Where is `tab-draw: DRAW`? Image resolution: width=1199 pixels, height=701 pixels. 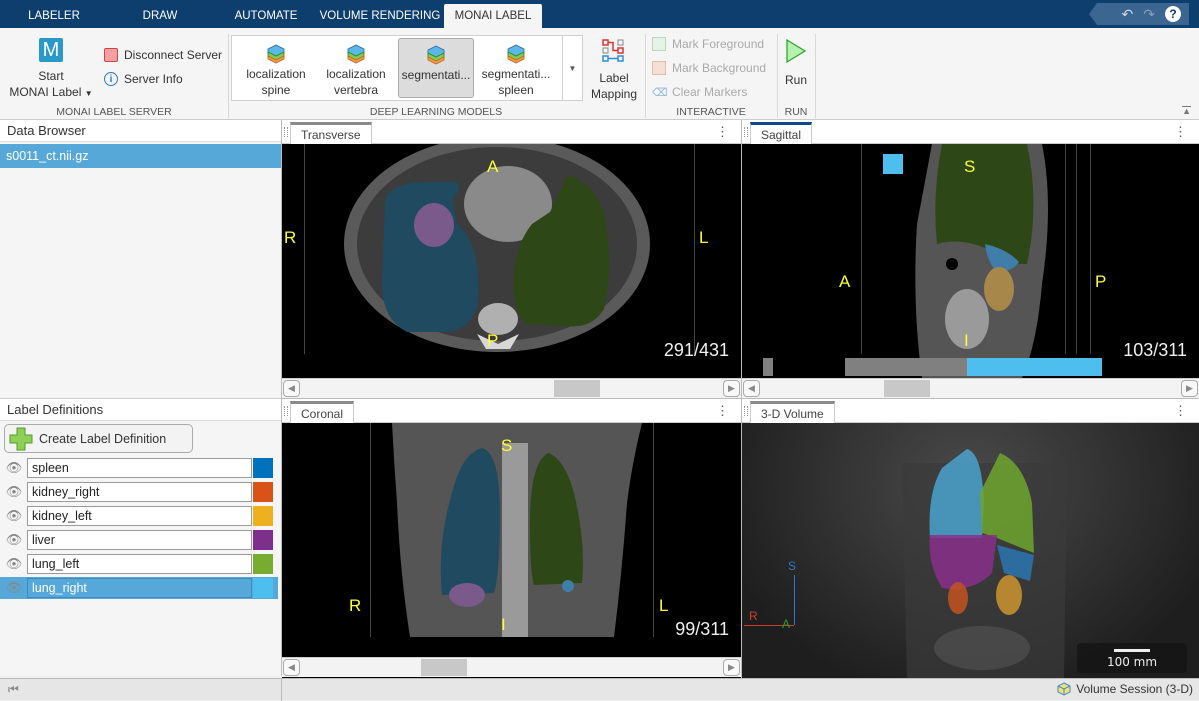
tab-draw: DRAW is located at coordinates (160, 16).